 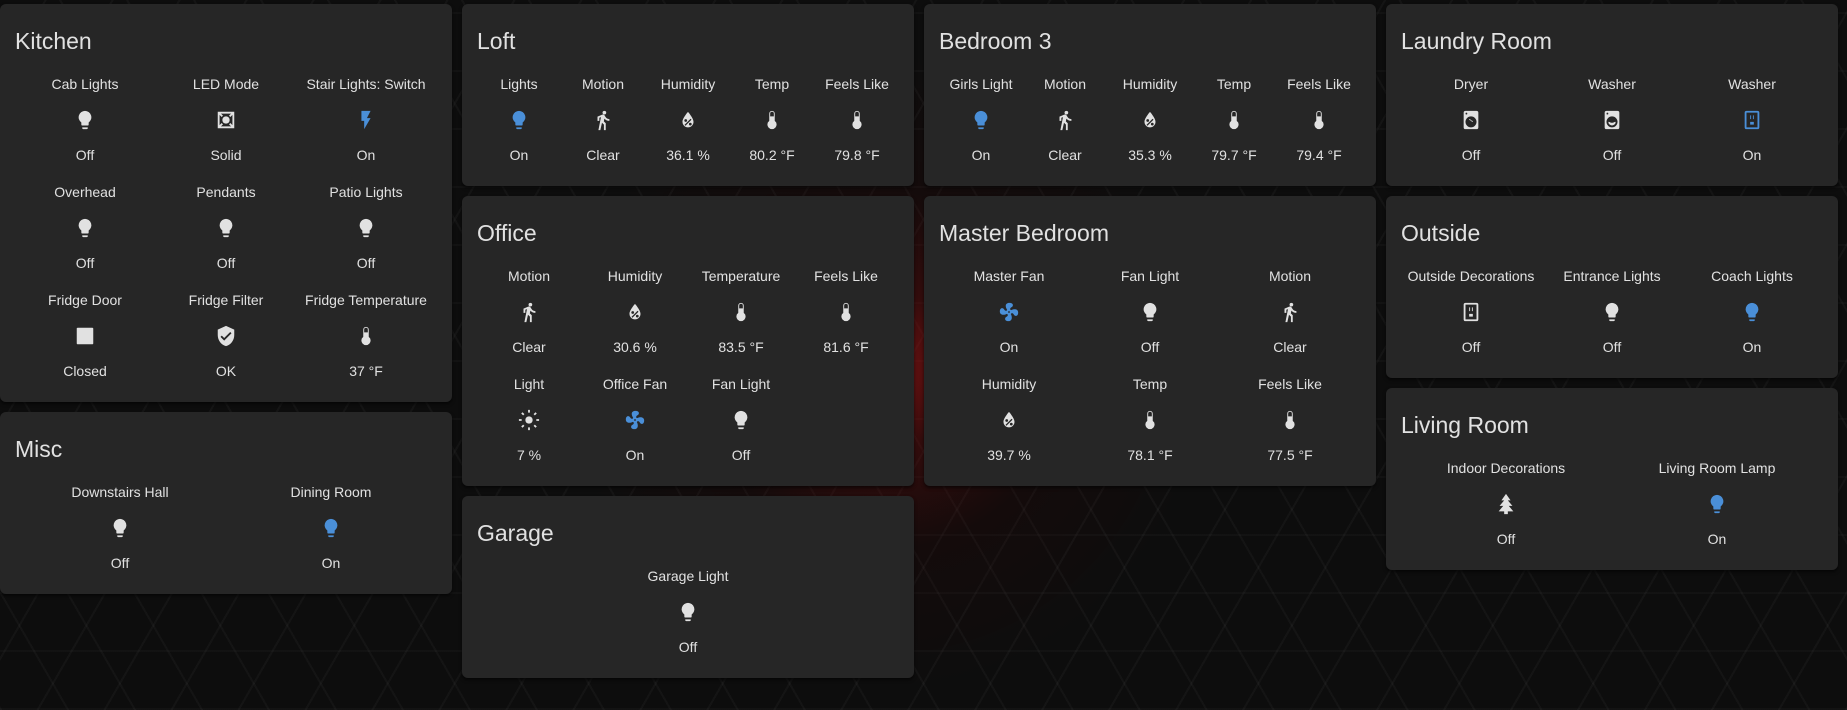 I want to click on entity-name: Dryer, so click(x=1471, y=84).